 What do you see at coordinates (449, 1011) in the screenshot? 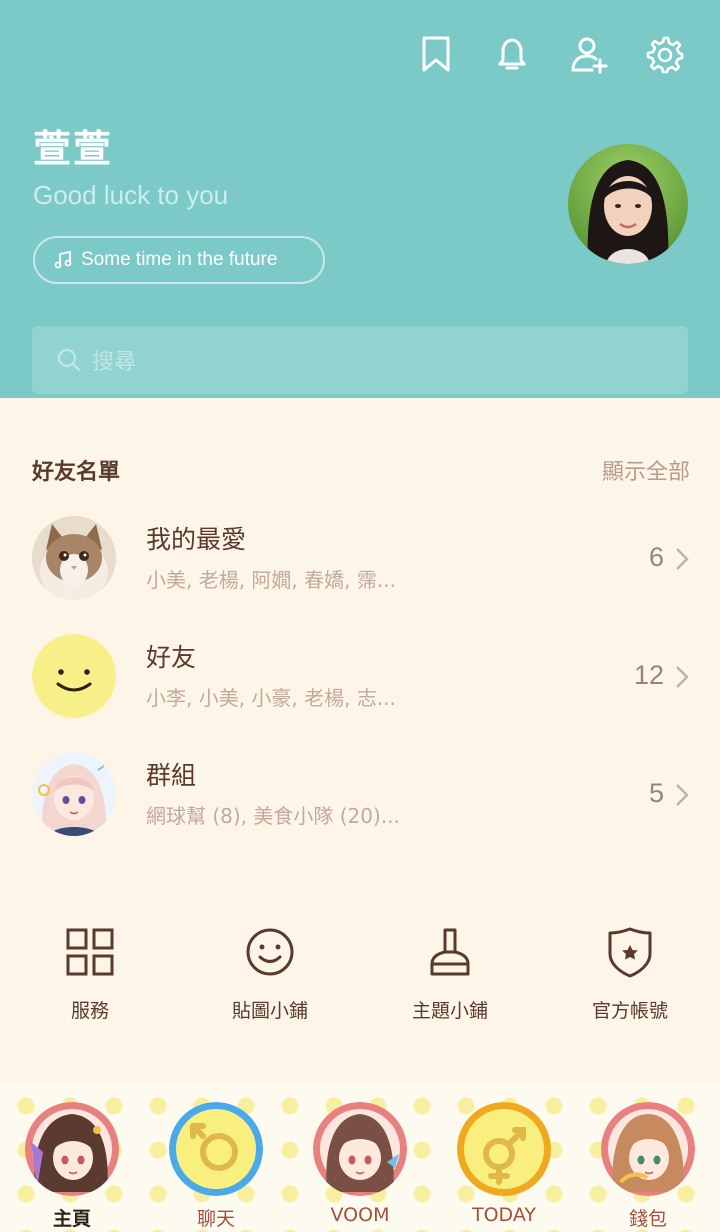
I see `service-label: 主題小鋪` at bounding box center [449, 1011].